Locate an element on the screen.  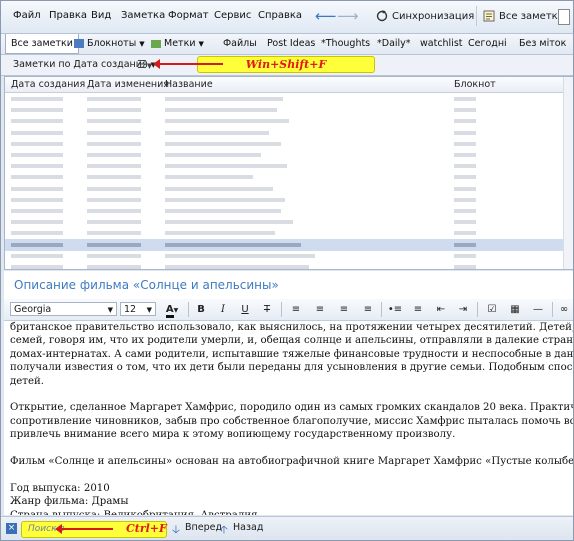
tab-all-notes: Все заметки is located at coordinates (42, 44).